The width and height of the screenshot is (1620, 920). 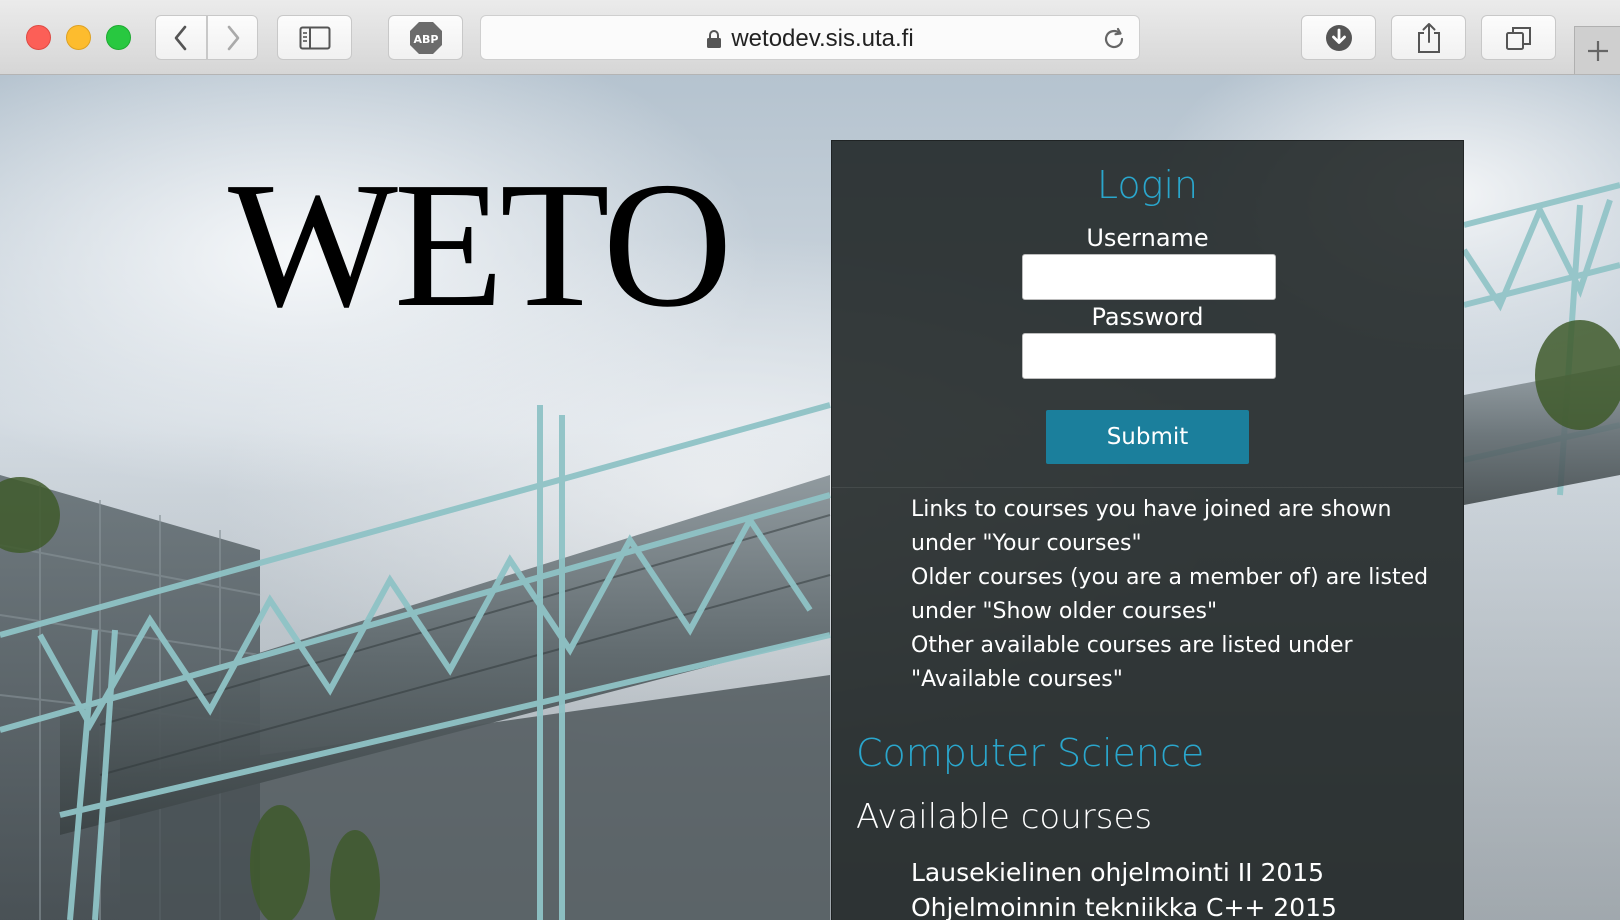 I want to click on plus-icon, so click(x=1597, y=50).